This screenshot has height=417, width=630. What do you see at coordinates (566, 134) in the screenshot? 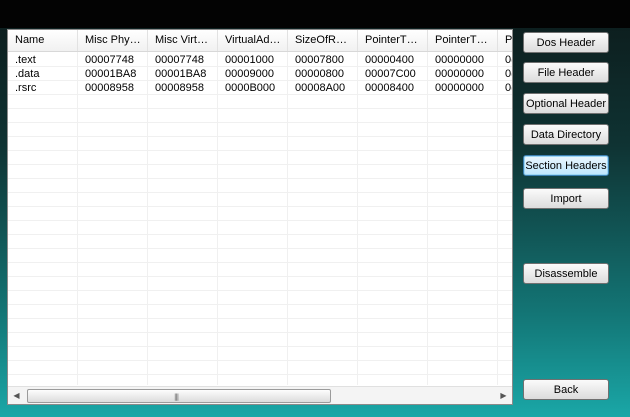
I see `data-directory-button: Data Directory` at bounding box center [566, 134].